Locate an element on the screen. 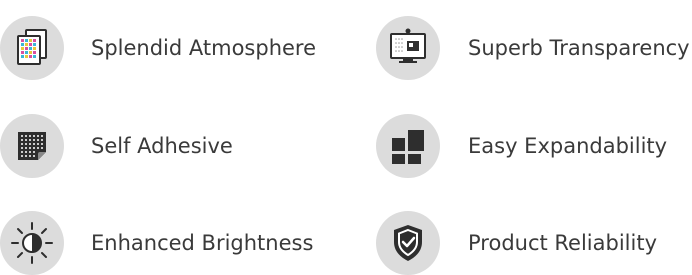 The image size is (692, 275). feature-label: Easy Expandability is located at coordinates (568, 146).